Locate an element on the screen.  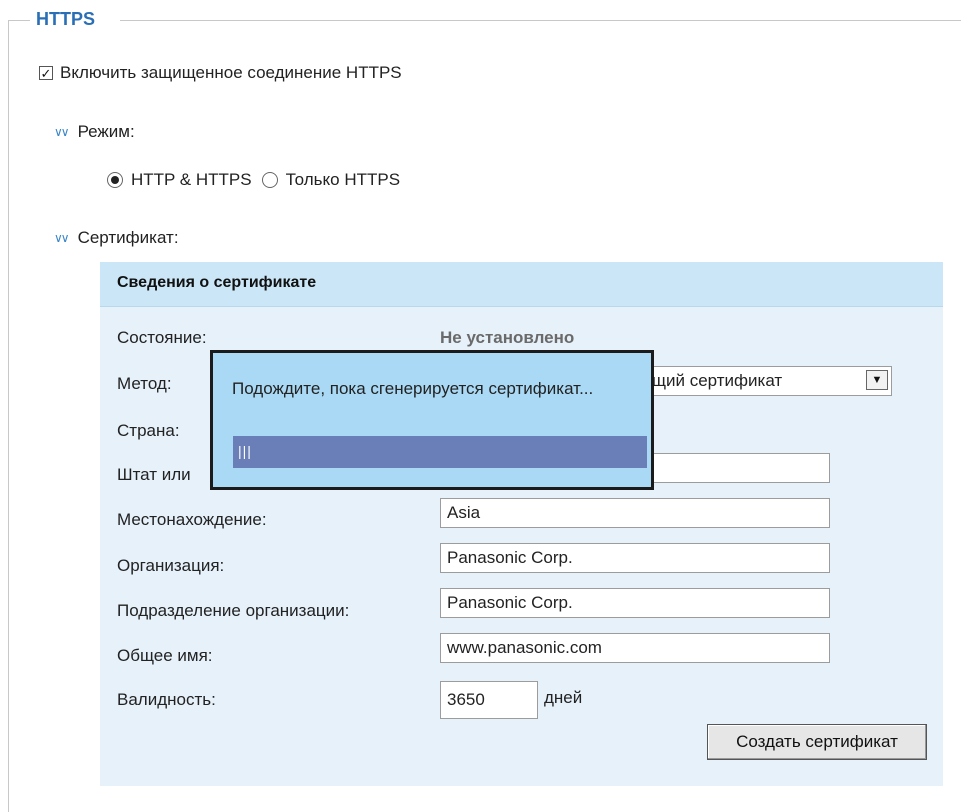
certificate-label: Сертификат: is located at coordinates (128, 237).